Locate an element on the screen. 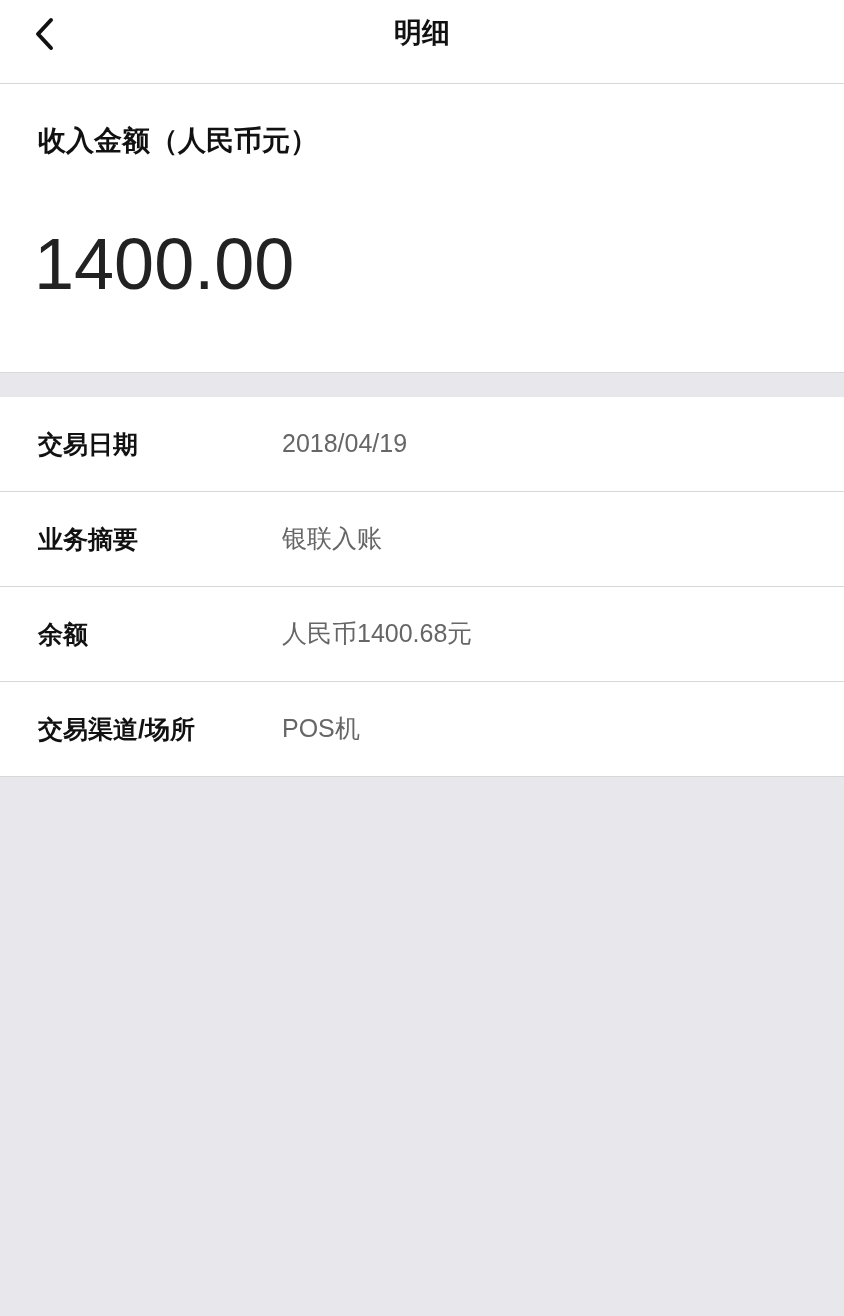 The image size is (844, 1316). detail-value: 银联入账 is located at coordinates (332, 539).